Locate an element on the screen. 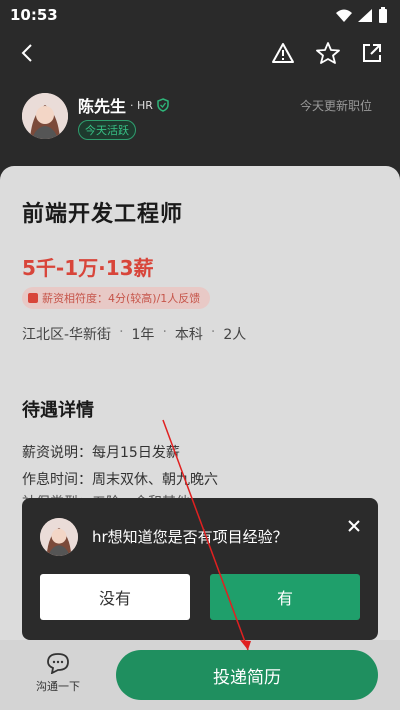 The height and width of the screenshot is (710, 400). share-icon is located at coordinates (372, 53).